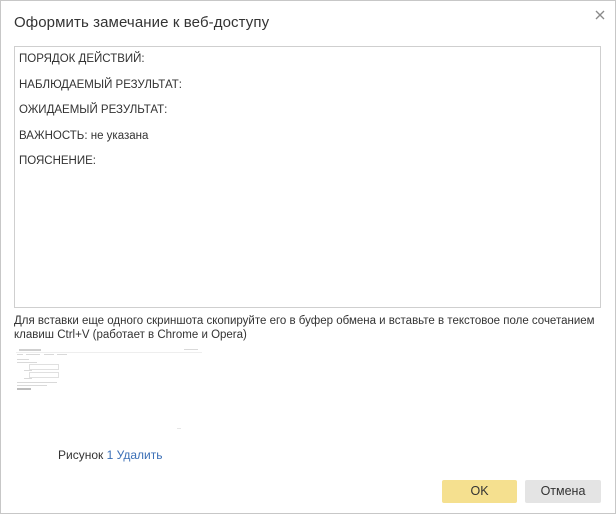  What do you see at coordinates (93, 110) in the screenshot?
I see `report-line-expected: ОЖИДАЕМЫЙ РЕЗУЛЬТАТ:` at bounding box center [93, 110].